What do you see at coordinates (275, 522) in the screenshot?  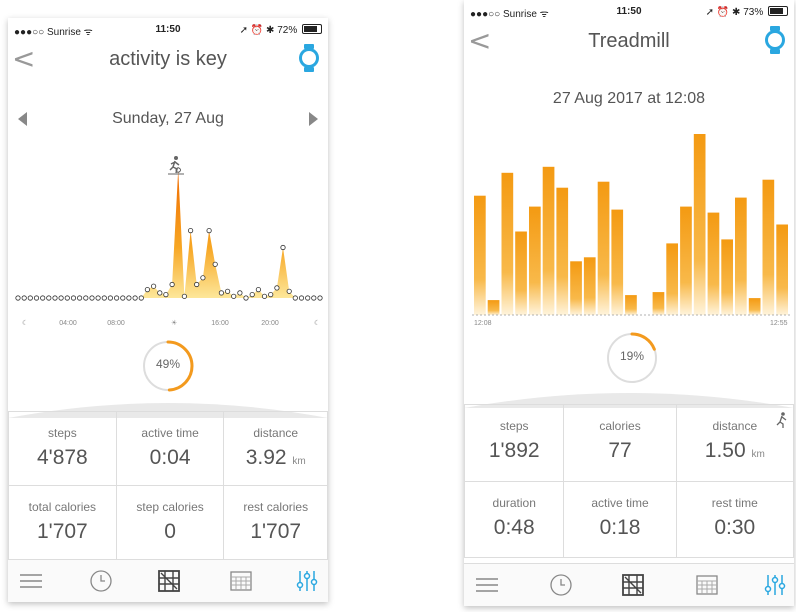 I see `stat-rest-calories: rest calories 1'707` at bounding box center [275, 522].